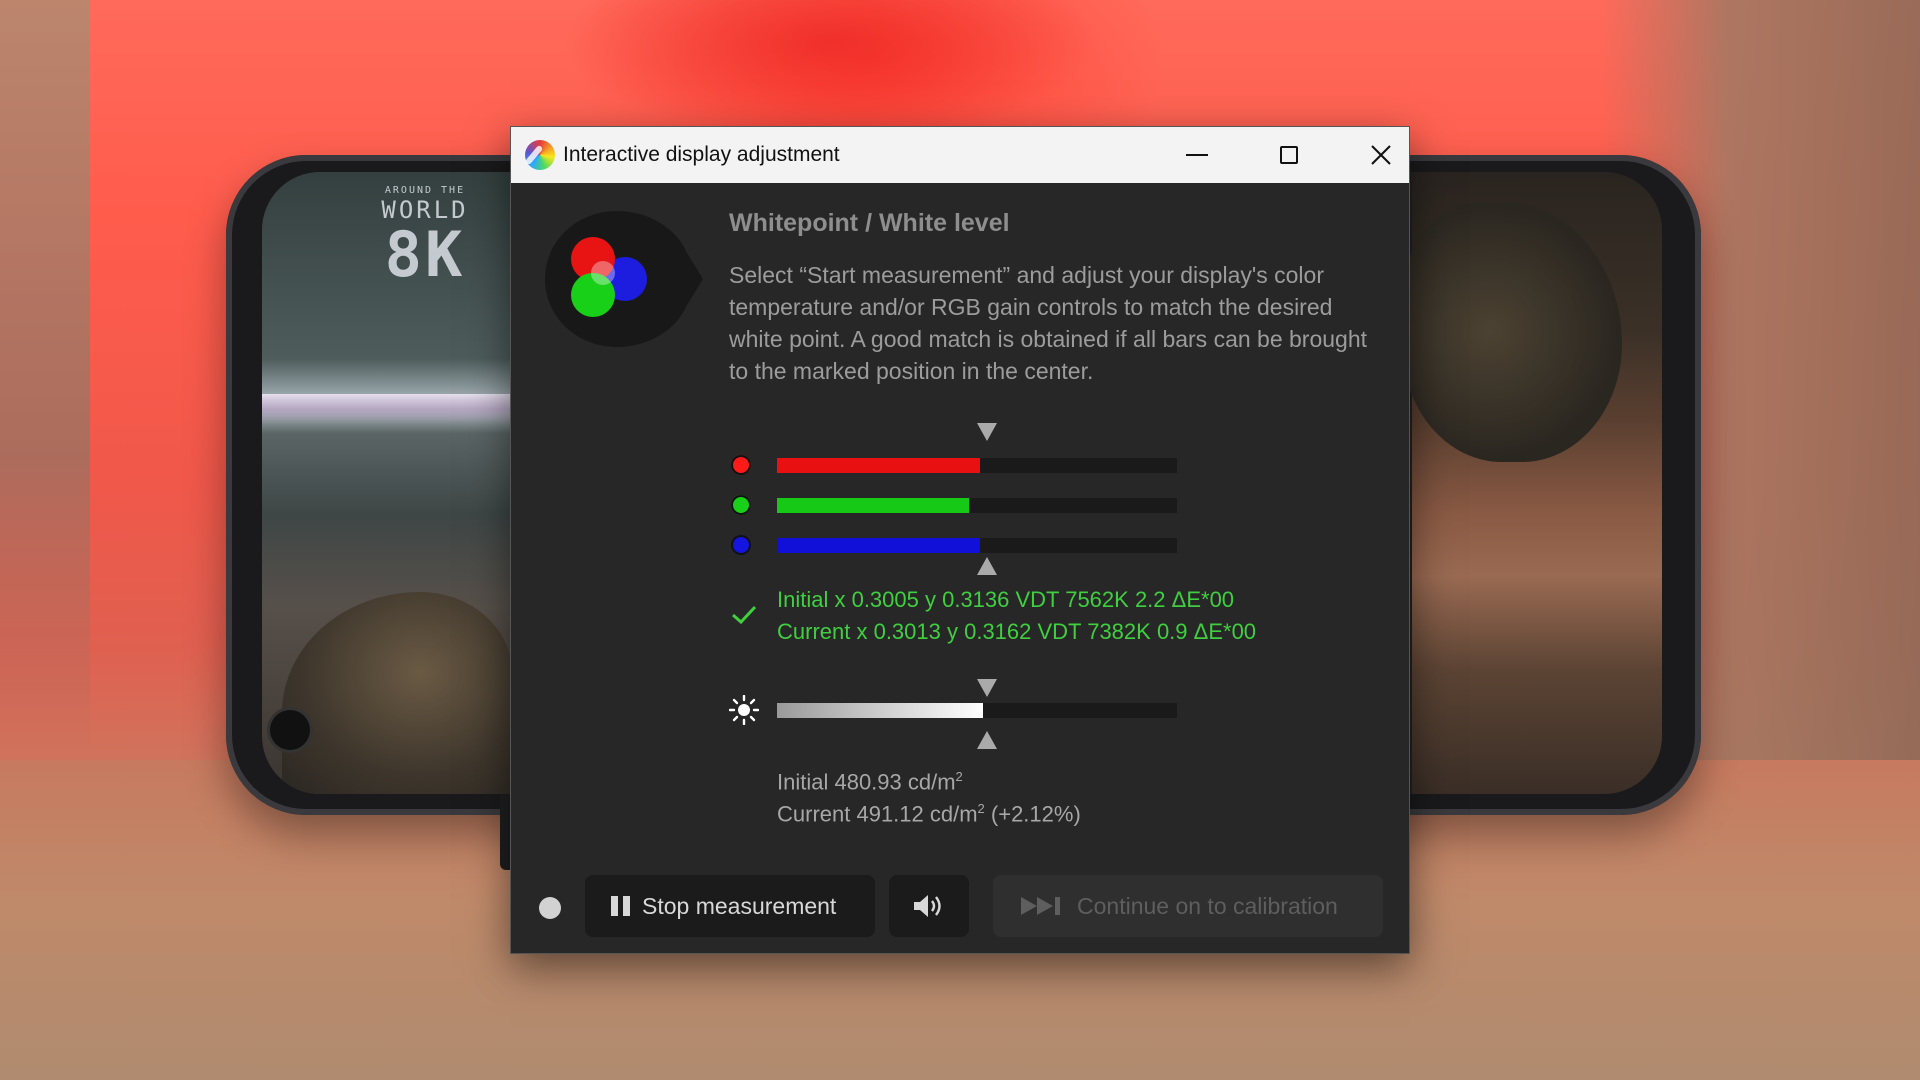  Describe the element at coordinates (550, 908) in the screenshot. I see `measurement-status-dot` at that location.